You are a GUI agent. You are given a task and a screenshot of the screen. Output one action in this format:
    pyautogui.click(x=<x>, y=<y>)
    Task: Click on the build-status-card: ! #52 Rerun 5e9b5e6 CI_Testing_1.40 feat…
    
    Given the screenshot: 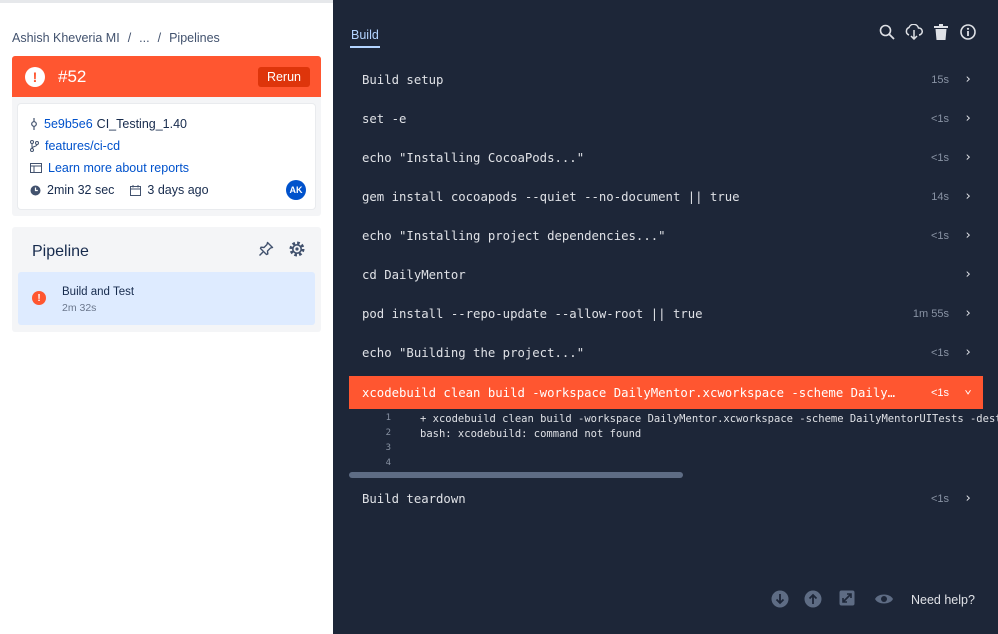 What is the action you would take?
    pyautogui.click(x=166, y=136)
    